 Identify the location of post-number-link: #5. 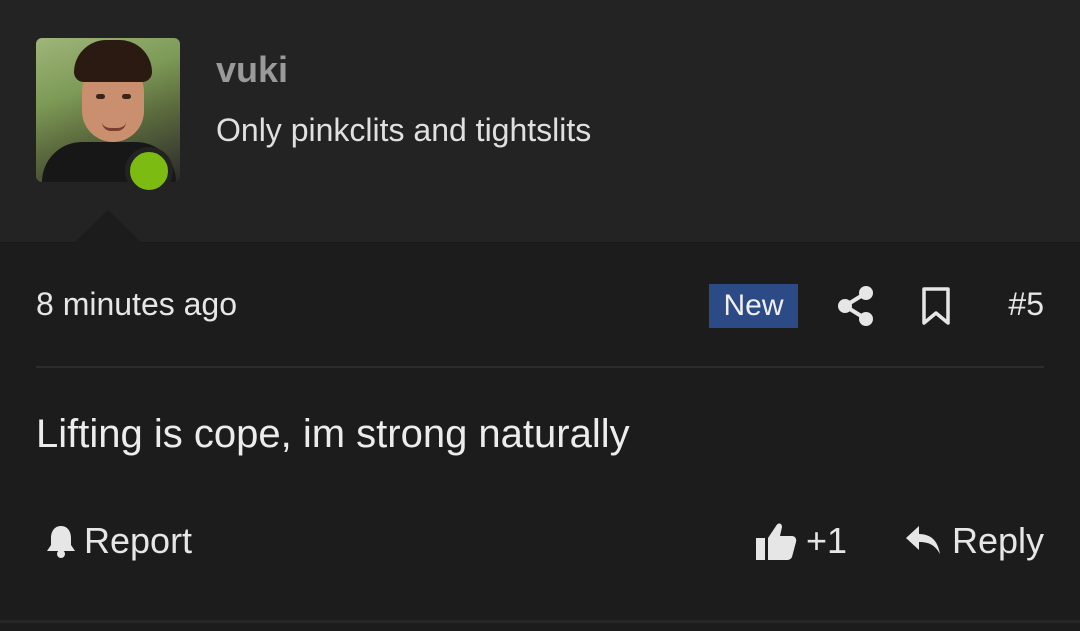
(1026, 304).